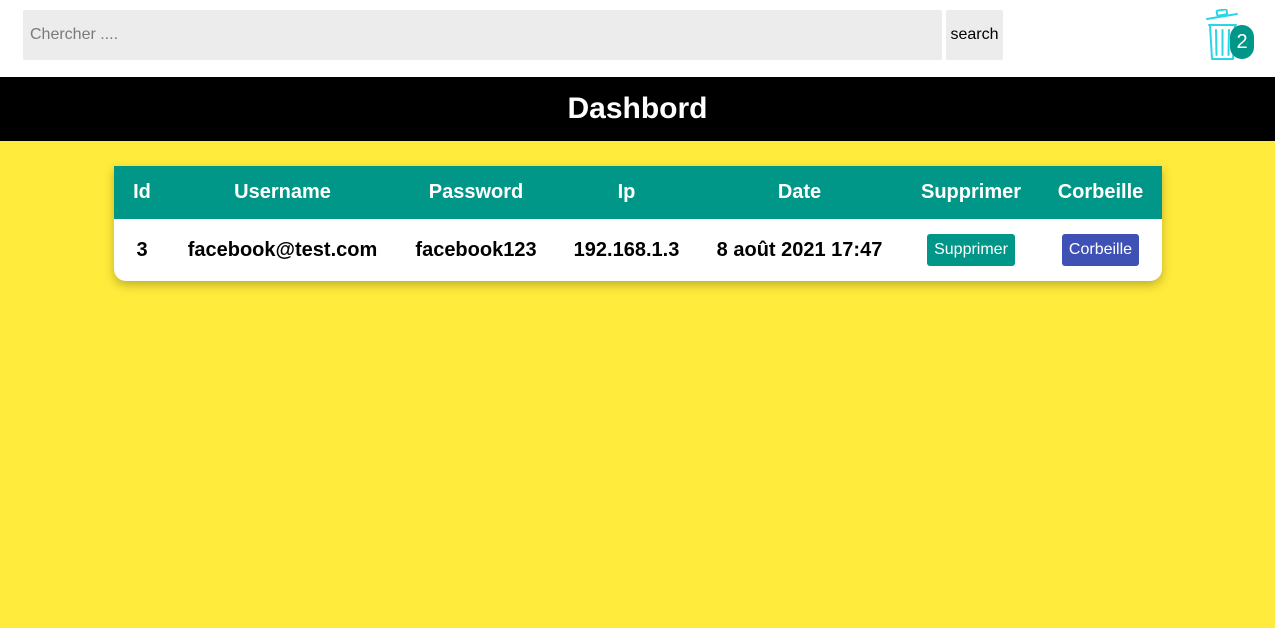  I want to click on move-to-trash-button: Corbeille, so click(1100, 250).